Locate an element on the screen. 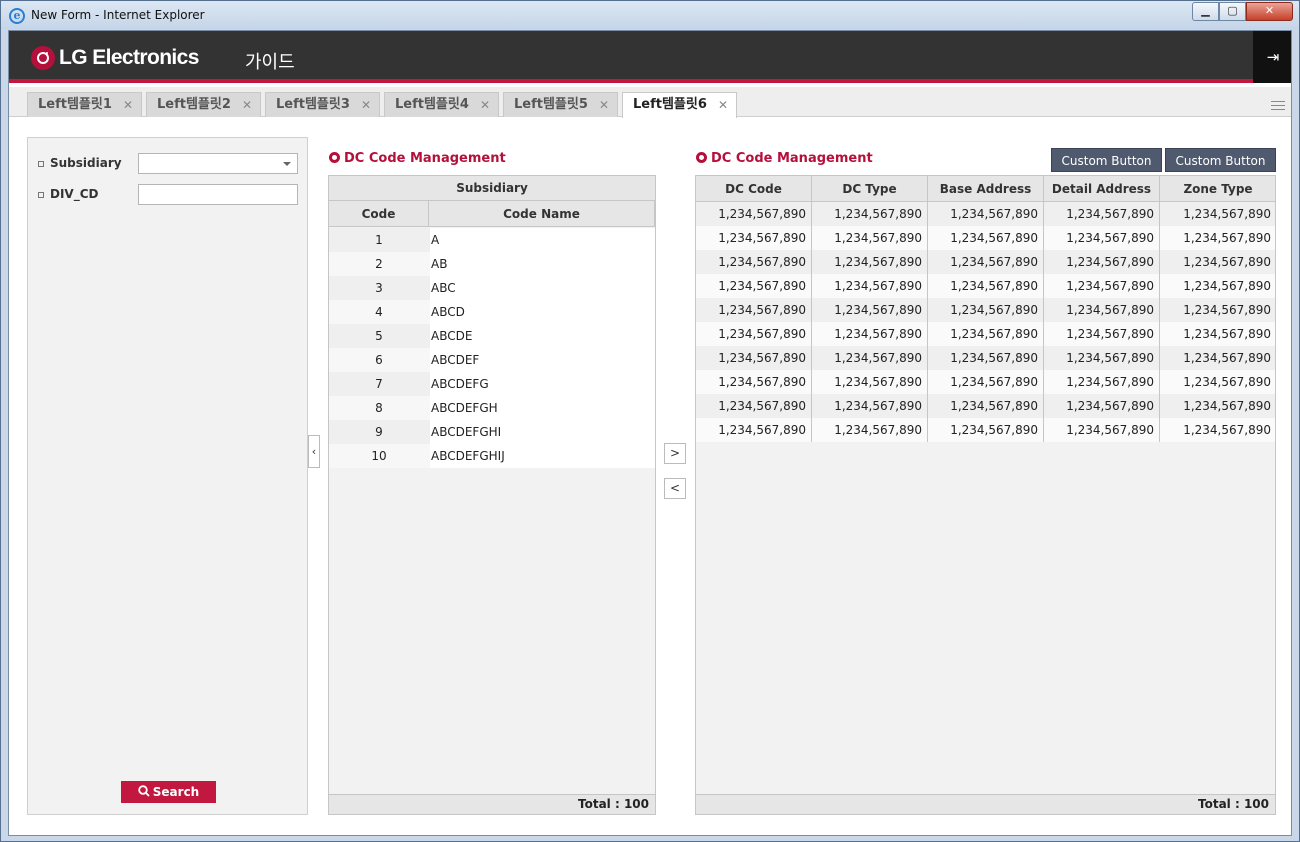 This screenshot has height=842, width=1300. cell-code-name: ABC is located at coordinates (542, 288).